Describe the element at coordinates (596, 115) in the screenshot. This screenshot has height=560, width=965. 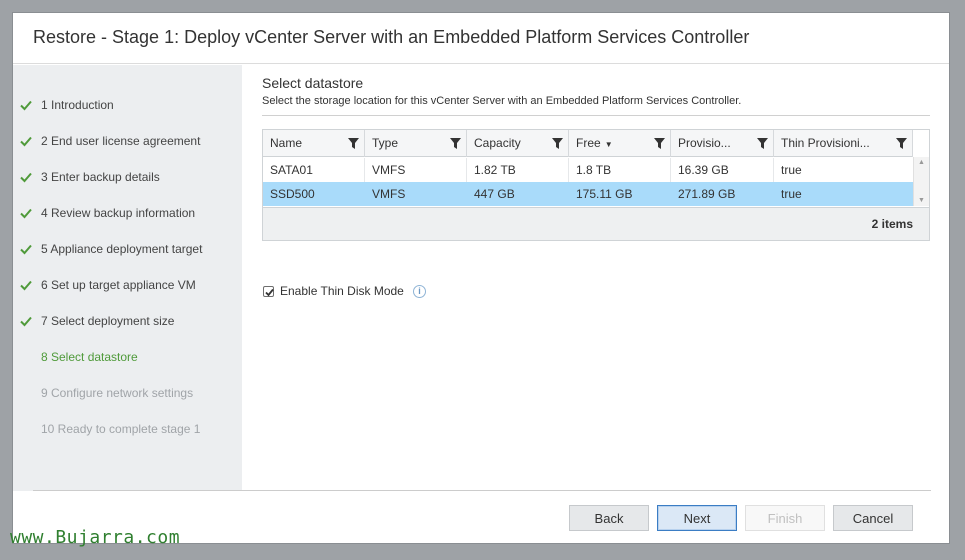
I see `section-divider` at that location.